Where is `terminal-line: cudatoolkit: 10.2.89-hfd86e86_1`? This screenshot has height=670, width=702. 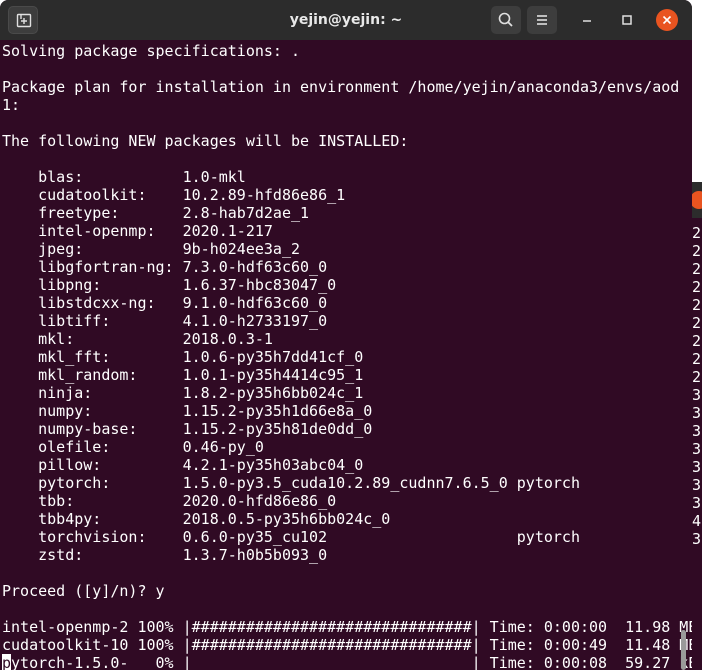 terminal-line: cudatoolkit: 10.2.89-hfd86e86_1 is located at coordinates (174, 195).